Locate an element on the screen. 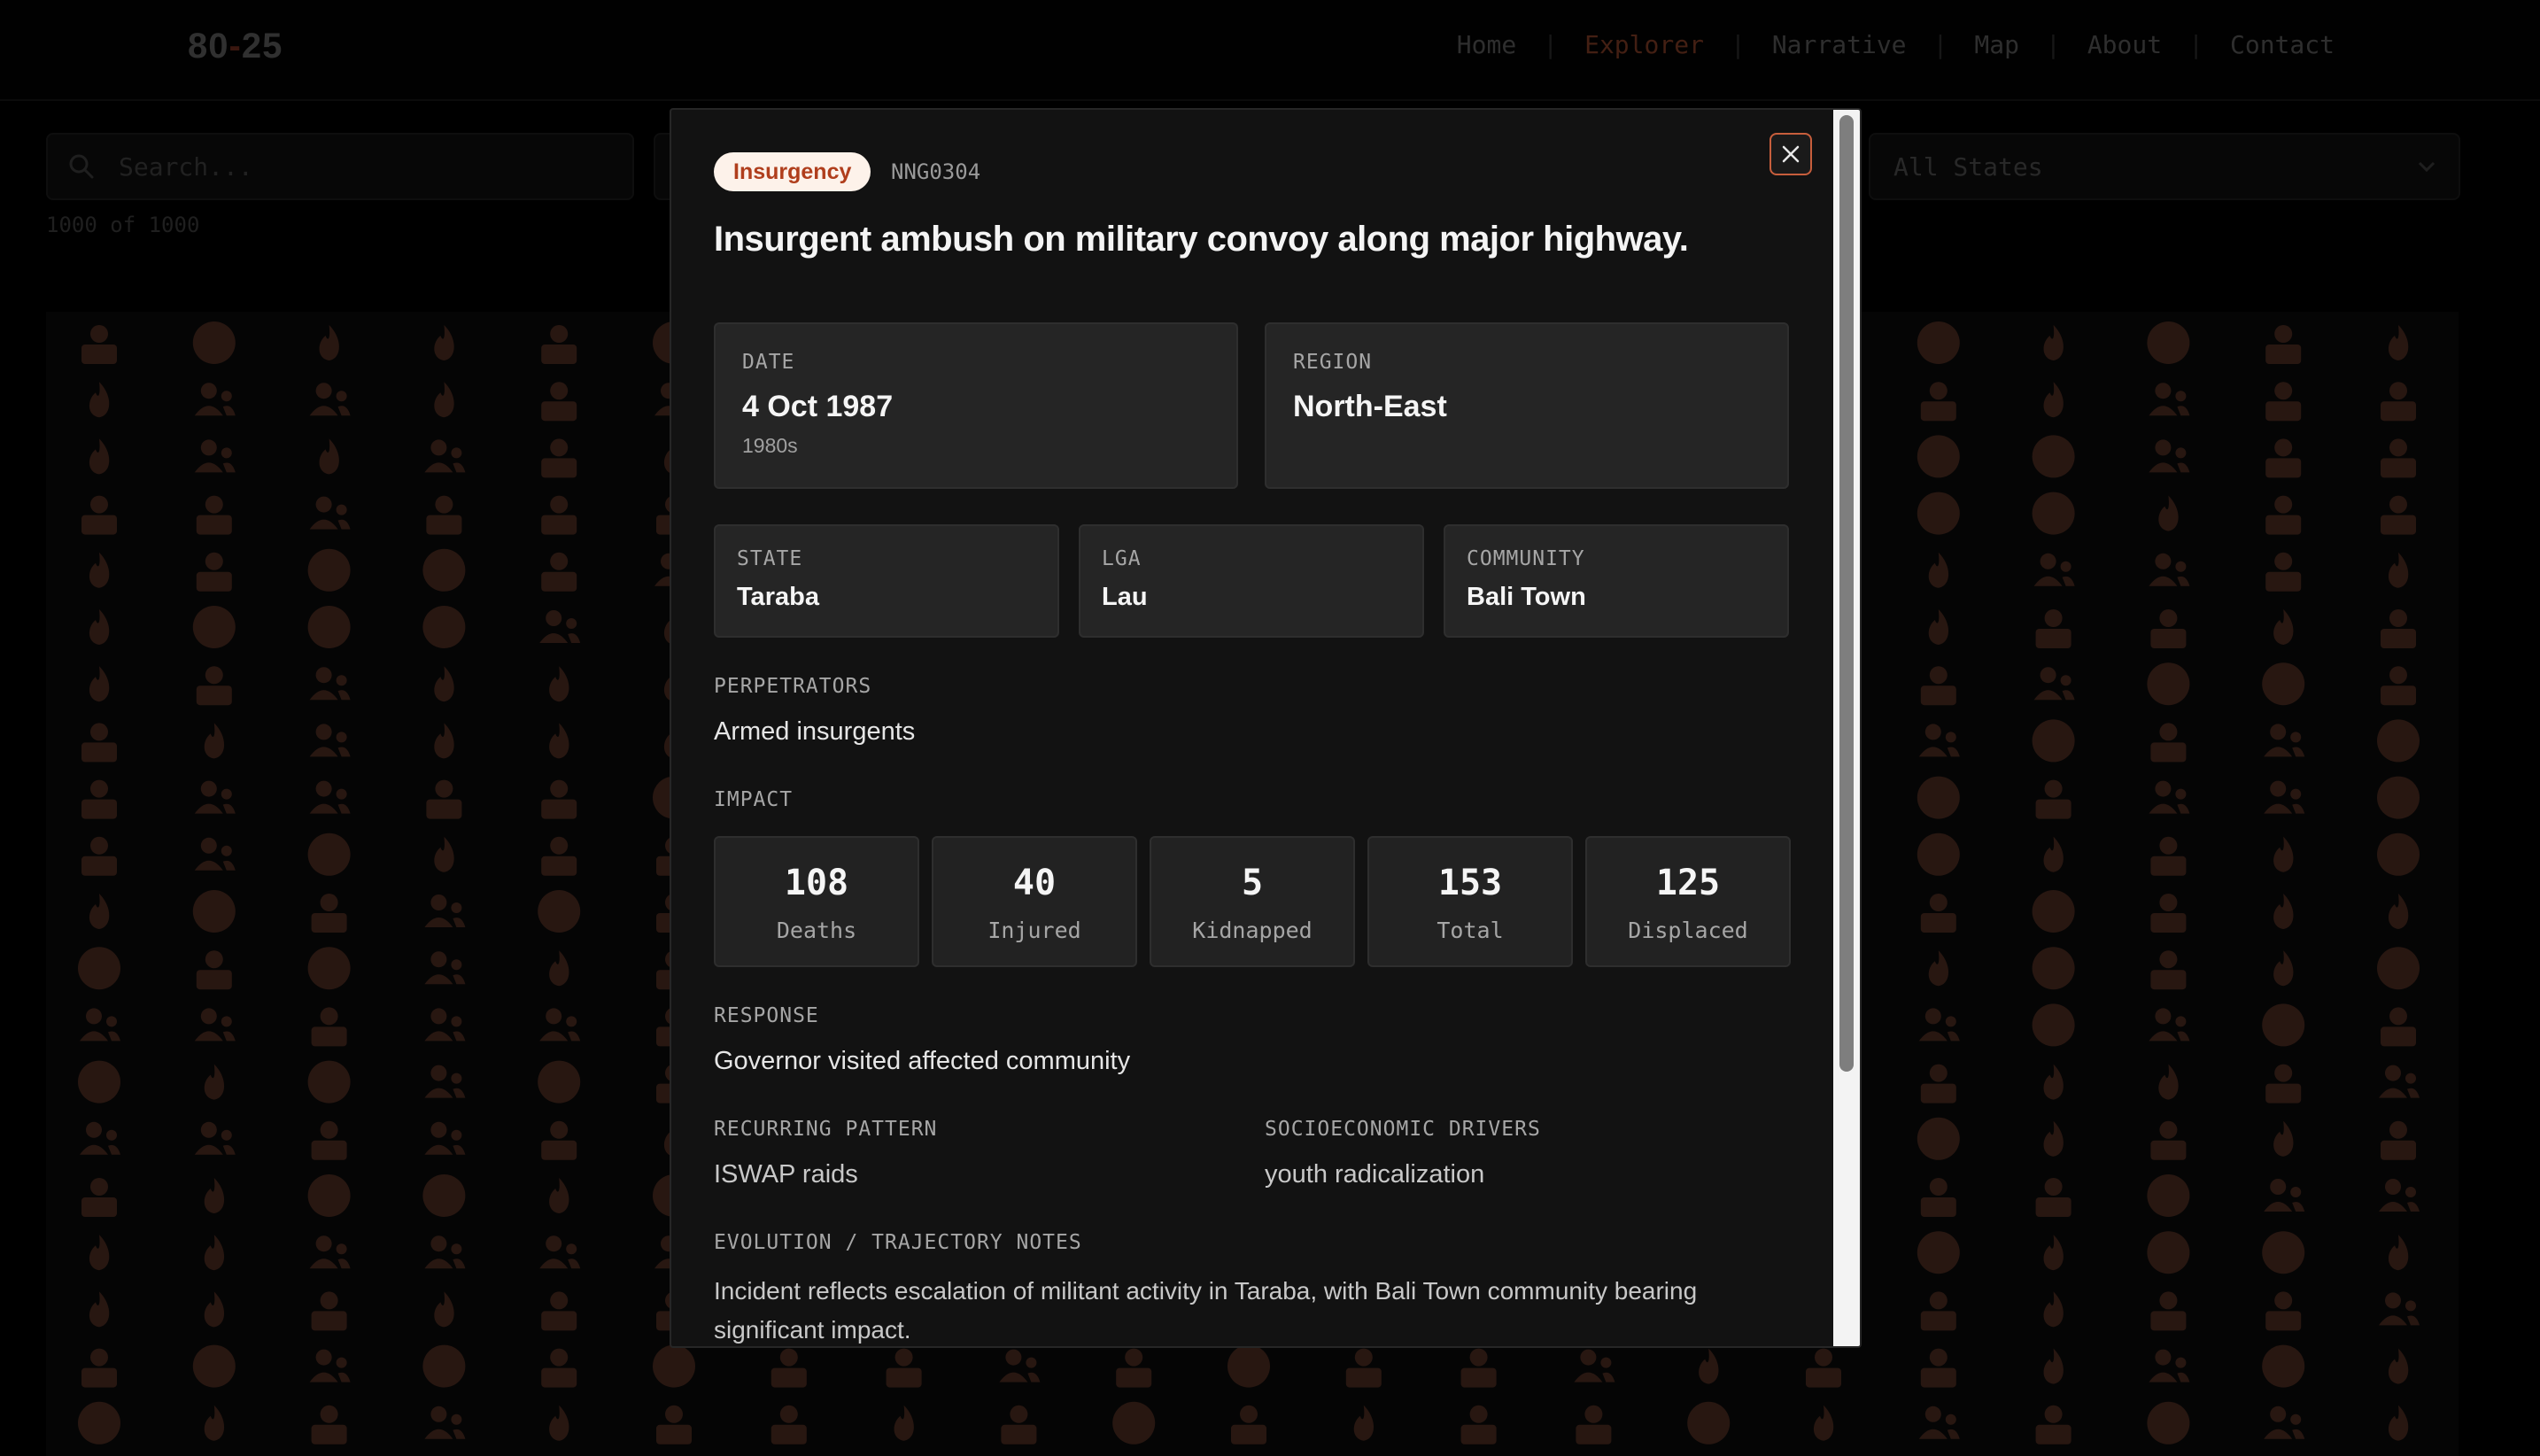  stat-caption: Displaced is located at coordinates (1688, 930).